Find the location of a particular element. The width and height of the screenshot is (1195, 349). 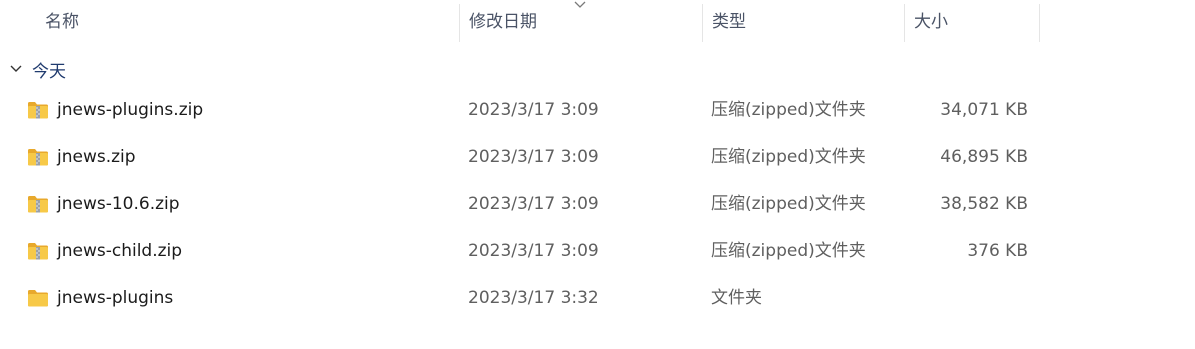

file-size: 34,071 KB is located at coordinates (984, 110).